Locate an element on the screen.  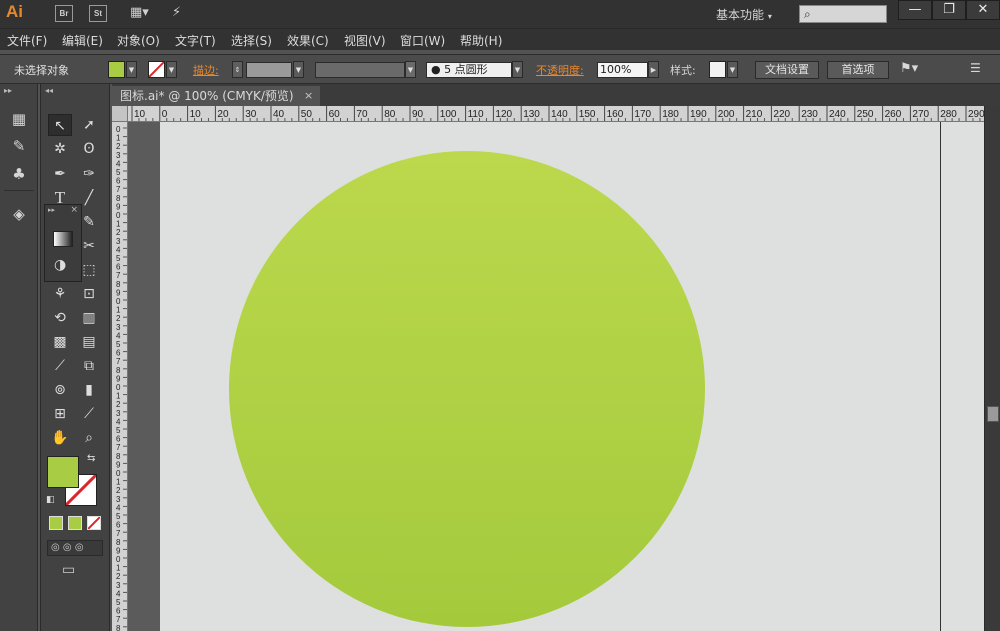
ruler-label: 100 is located at coordinates (448, 114).